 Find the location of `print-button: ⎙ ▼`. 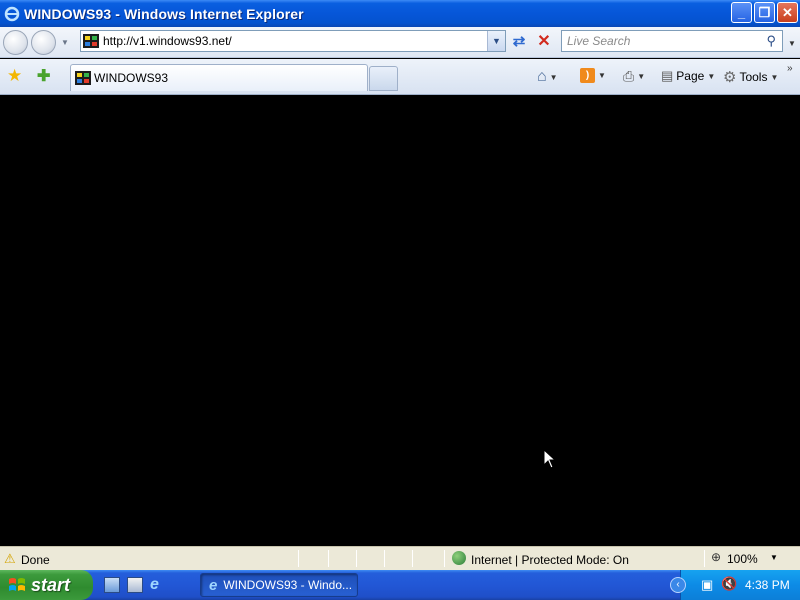

print-button: ⎙ ▼ is located at coordinates (634, 76).